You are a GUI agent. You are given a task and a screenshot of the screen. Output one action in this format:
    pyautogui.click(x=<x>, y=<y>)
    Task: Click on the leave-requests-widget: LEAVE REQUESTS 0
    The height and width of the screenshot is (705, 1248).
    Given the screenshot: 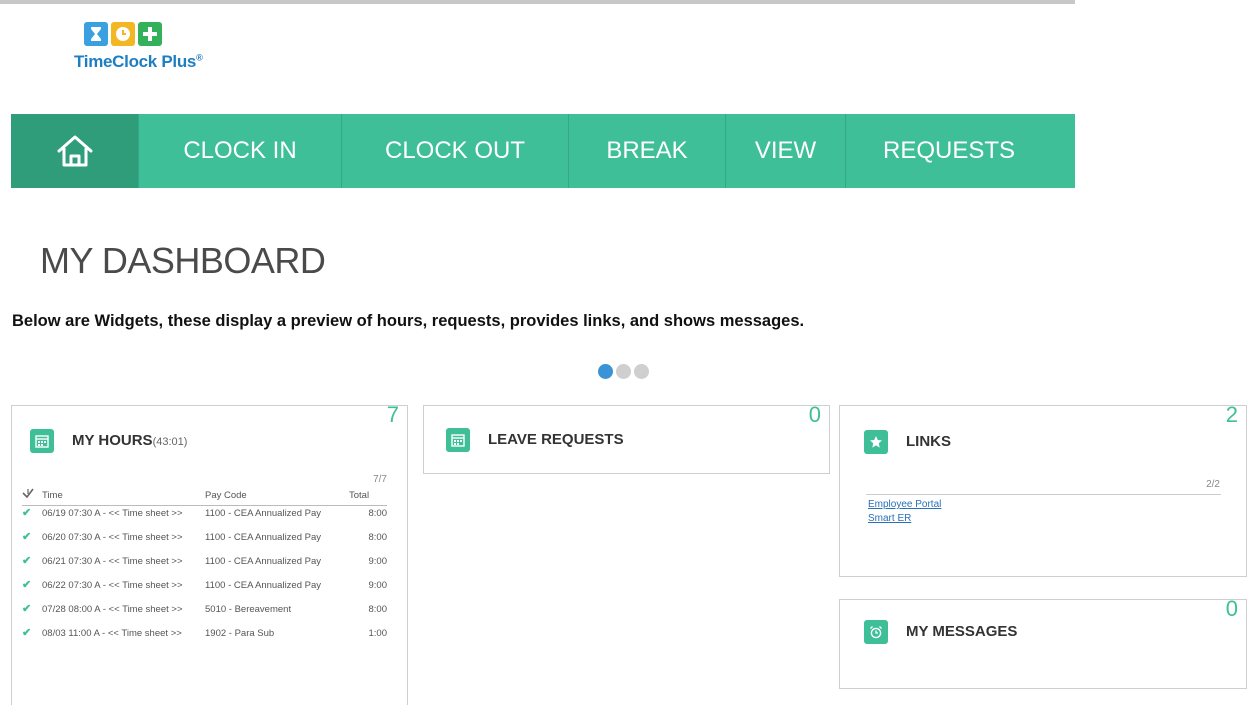 What is the action you would take?
    pyautogui.click(x=626, y=438)
    